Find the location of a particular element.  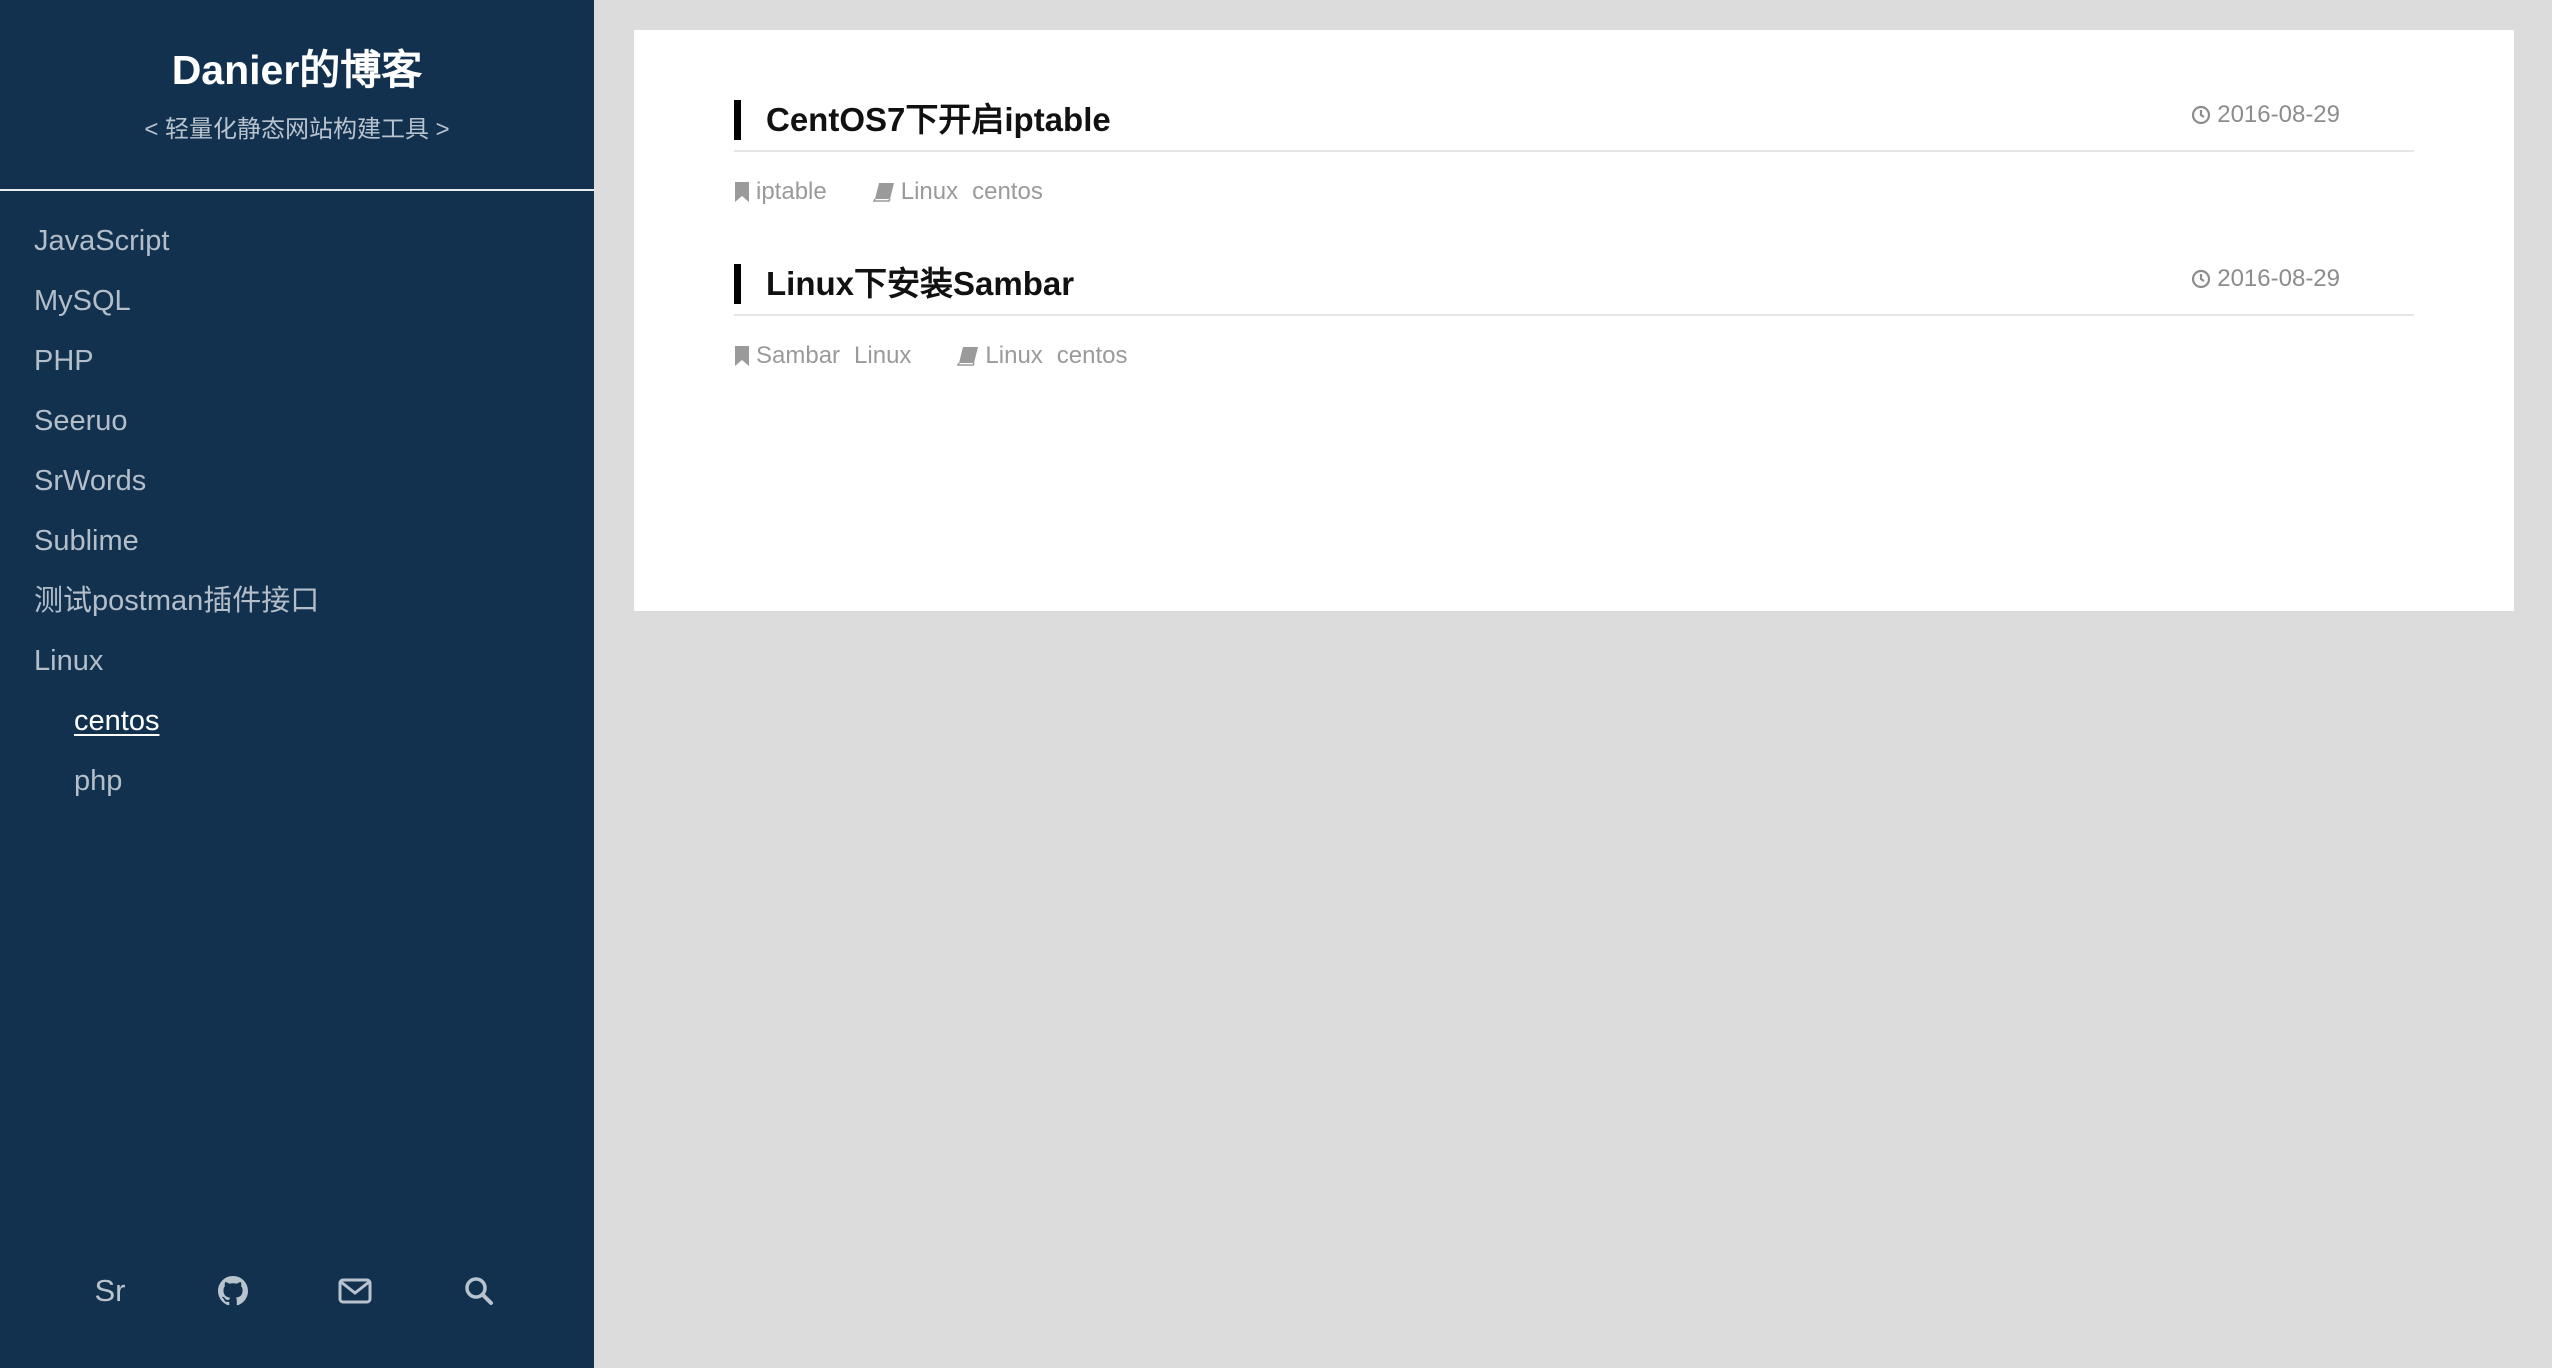

search-link is located at coordinates (479, 1291).